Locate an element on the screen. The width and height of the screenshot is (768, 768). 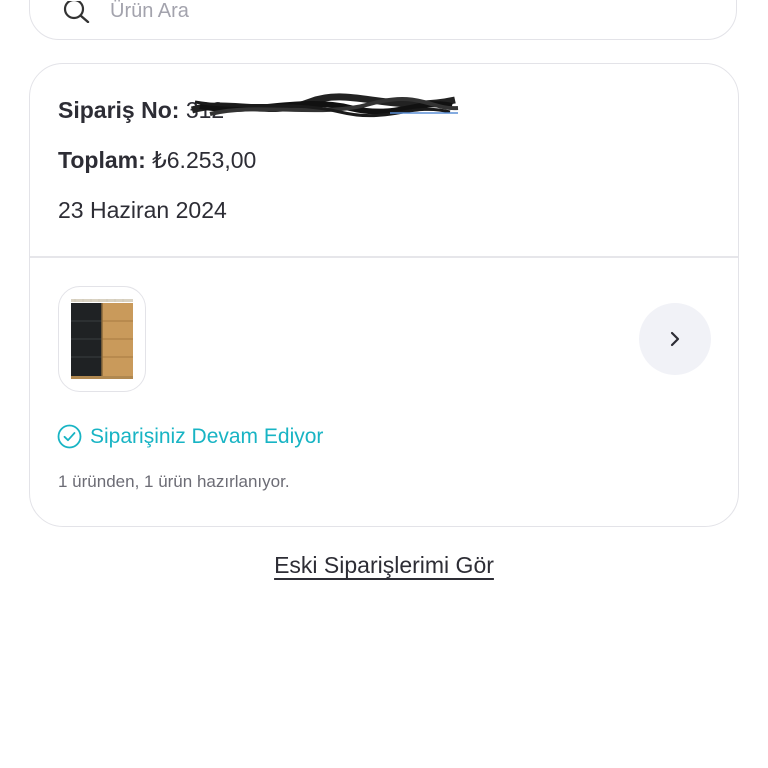
redaction-scribble is located at coordinates (324, 105).